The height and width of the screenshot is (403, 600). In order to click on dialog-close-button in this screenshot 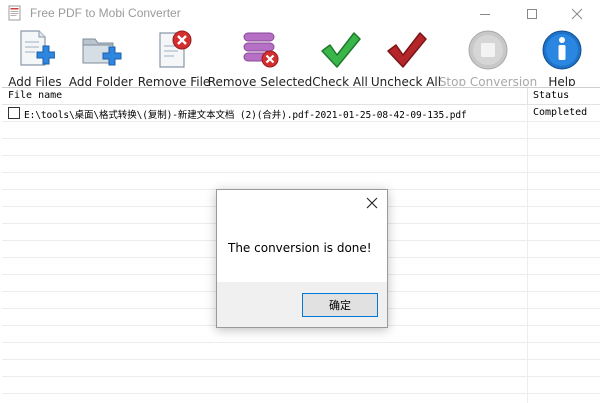, I will do `click(372, 203)`.